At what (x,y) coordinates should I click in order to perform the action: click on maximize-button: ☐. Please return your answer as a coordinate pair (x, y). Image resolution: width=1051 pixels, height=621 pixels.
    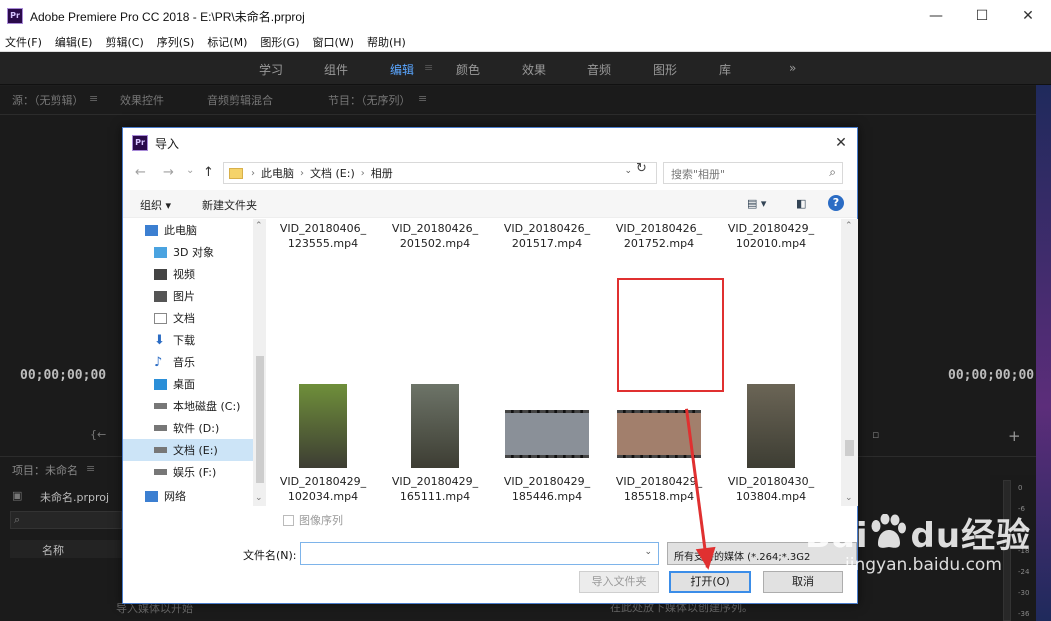
    Looking at the image, I should click on (982, 16).